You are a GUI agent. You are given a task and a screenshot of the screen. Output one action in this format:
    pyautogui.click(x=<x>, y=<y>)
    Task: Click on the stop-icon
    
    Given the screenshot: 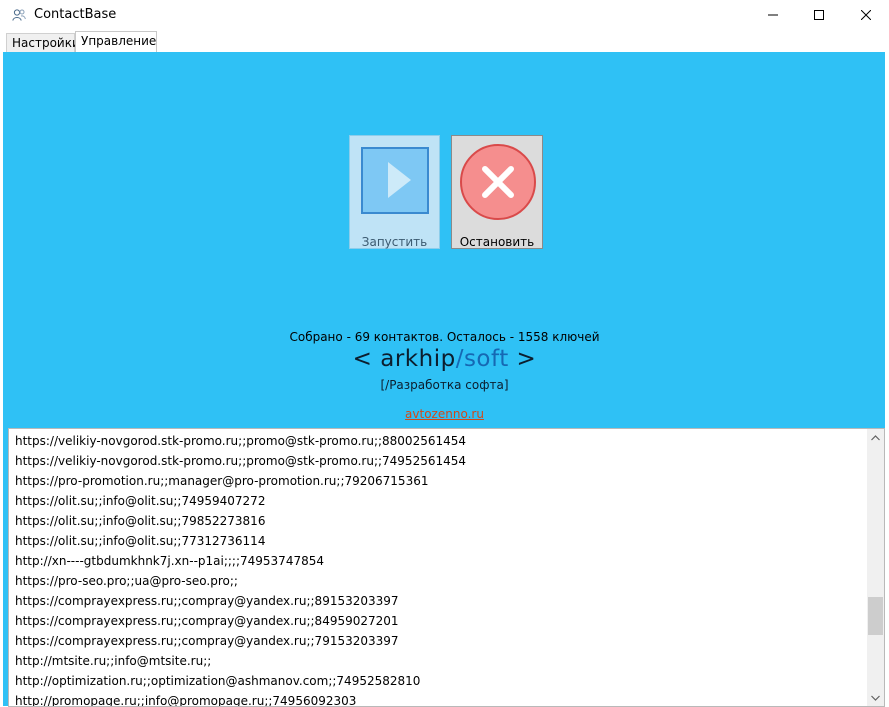 What is the action you would take?
    pyautogui.click(x=498, y=182)
    